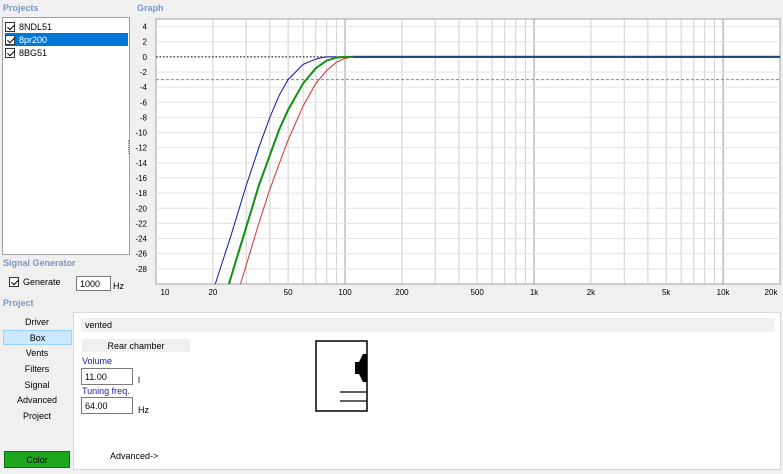 The image size is (783, 474). What do you see at coordinates (341, 376) in the screenshot?
I see `box-diagram` at bounding box center [341, 376].